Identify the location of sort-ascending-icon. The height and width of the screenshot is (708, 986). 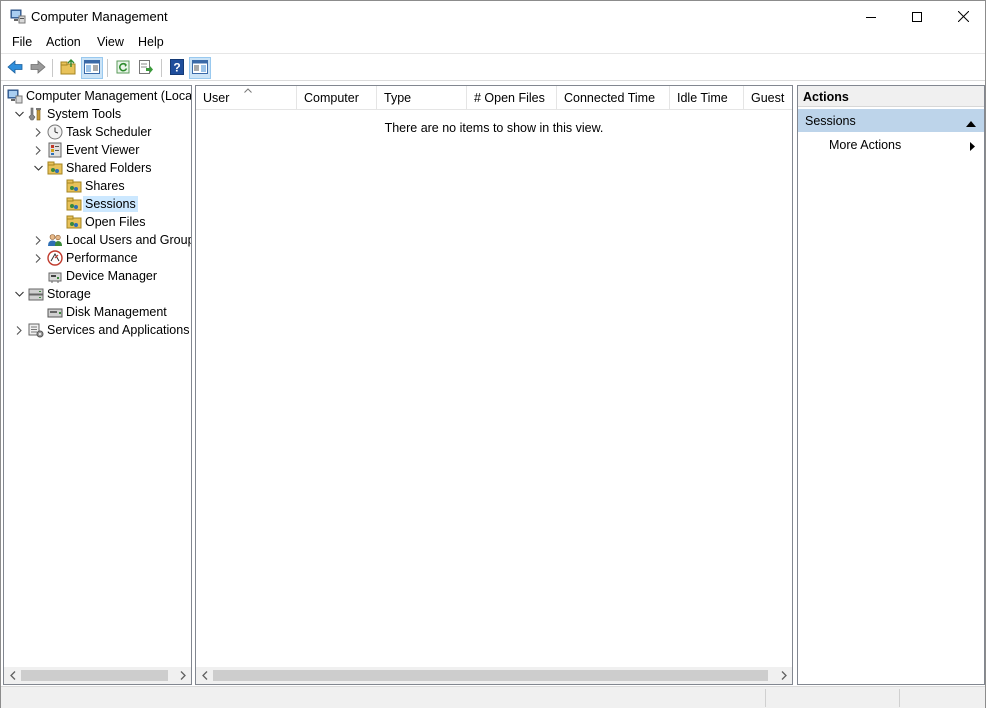
(248, 90).